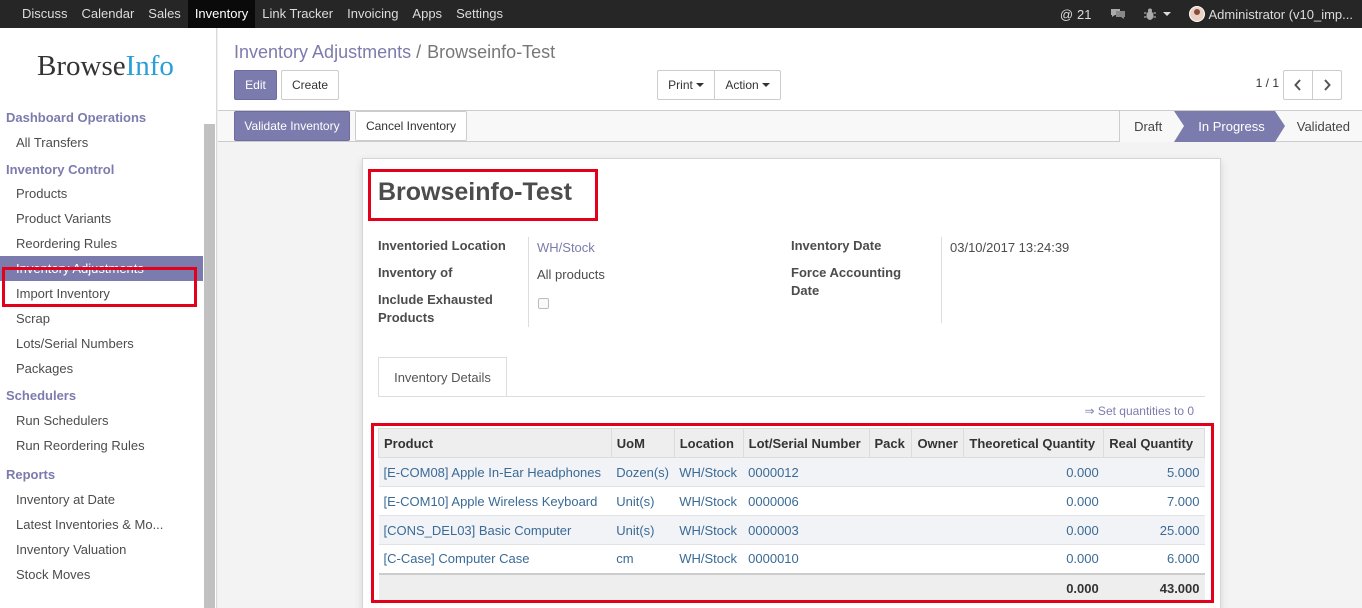 The height and width of the screenshot is (608, 1362). Describe the element at coordinates (806, 530) in the screenshot. I see `cell-lot: 0000003` at that location.